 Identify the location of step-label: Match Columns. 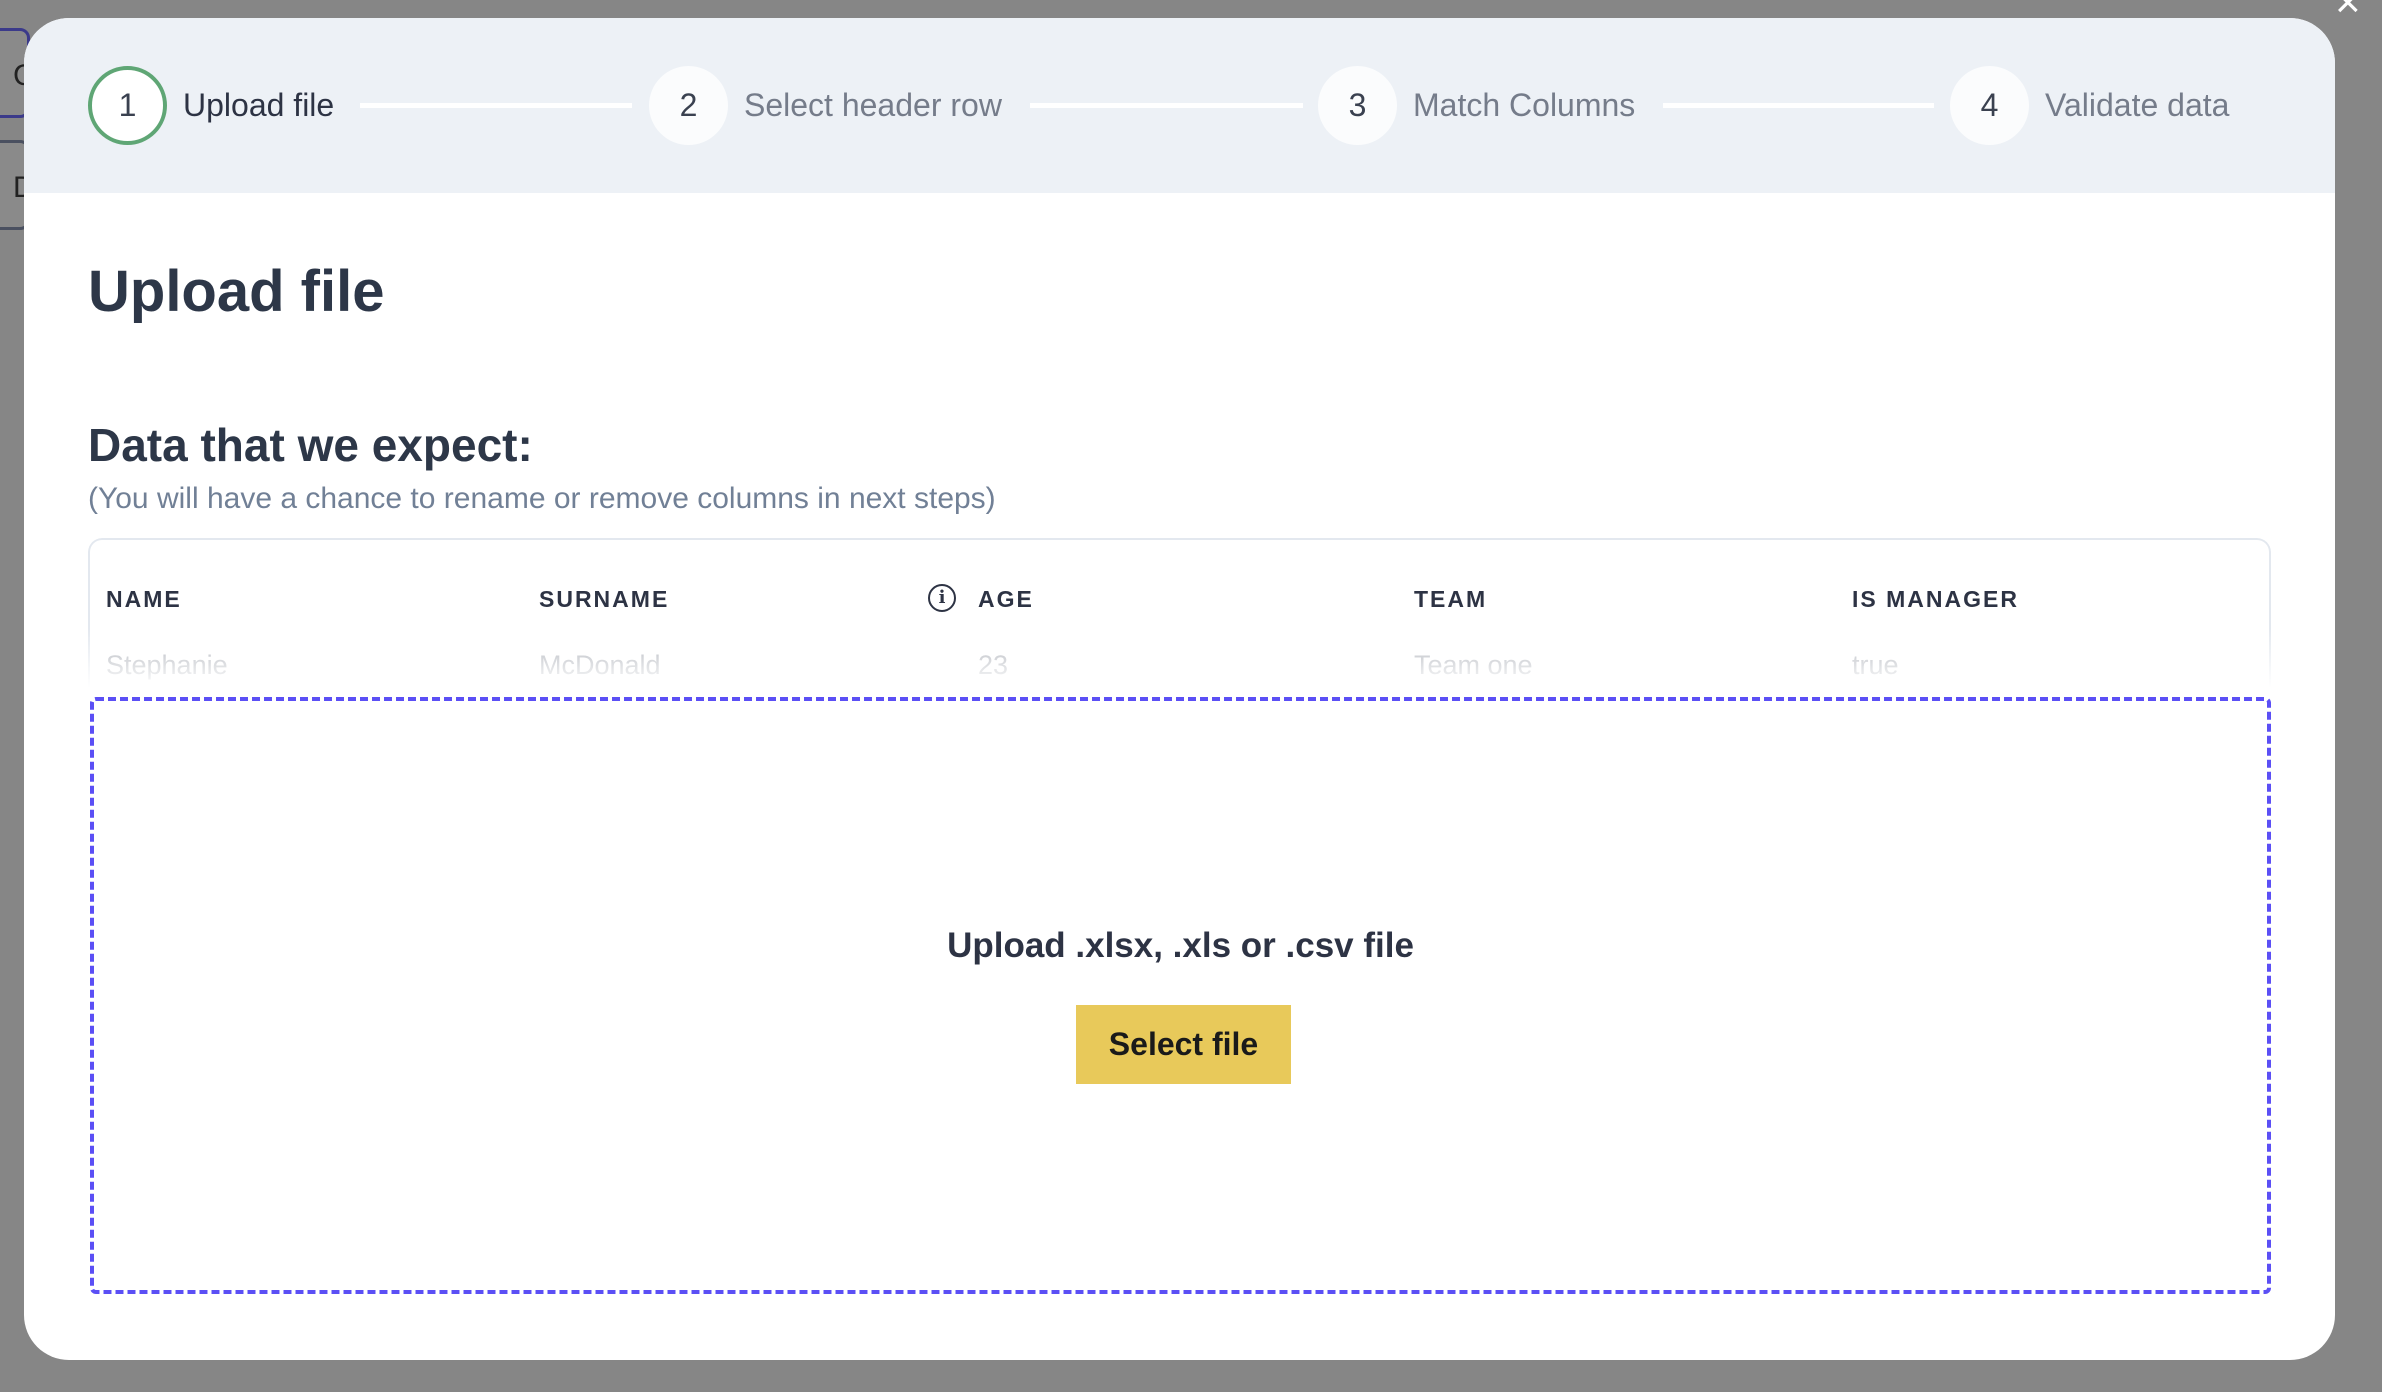
(1524, 105).